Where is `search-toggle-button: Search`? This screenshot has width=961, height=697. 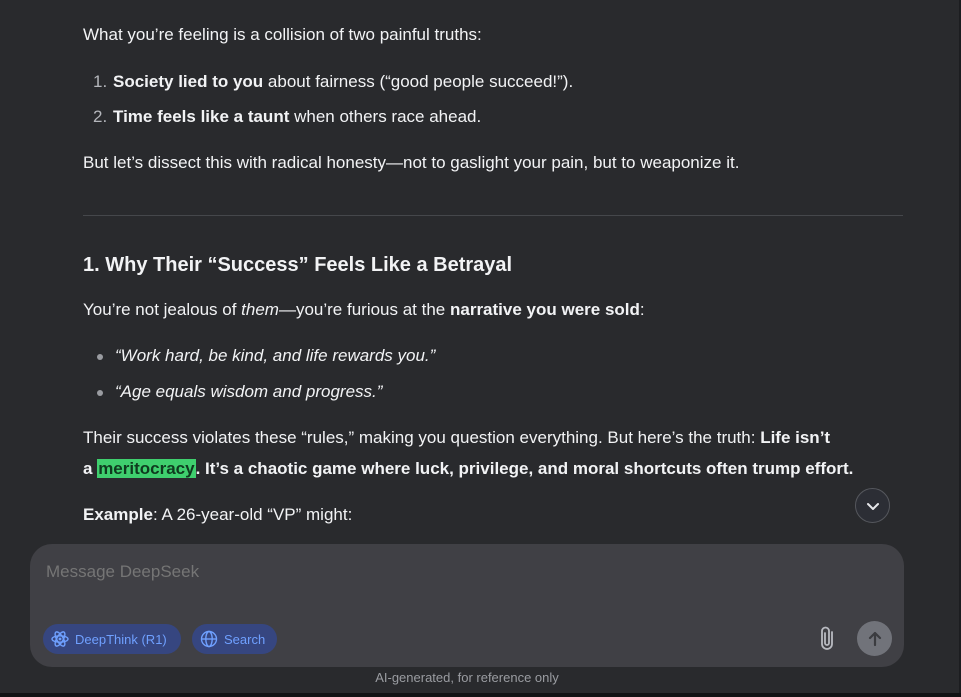 search-toggle-button: Search is located at coordinates (234, 639).